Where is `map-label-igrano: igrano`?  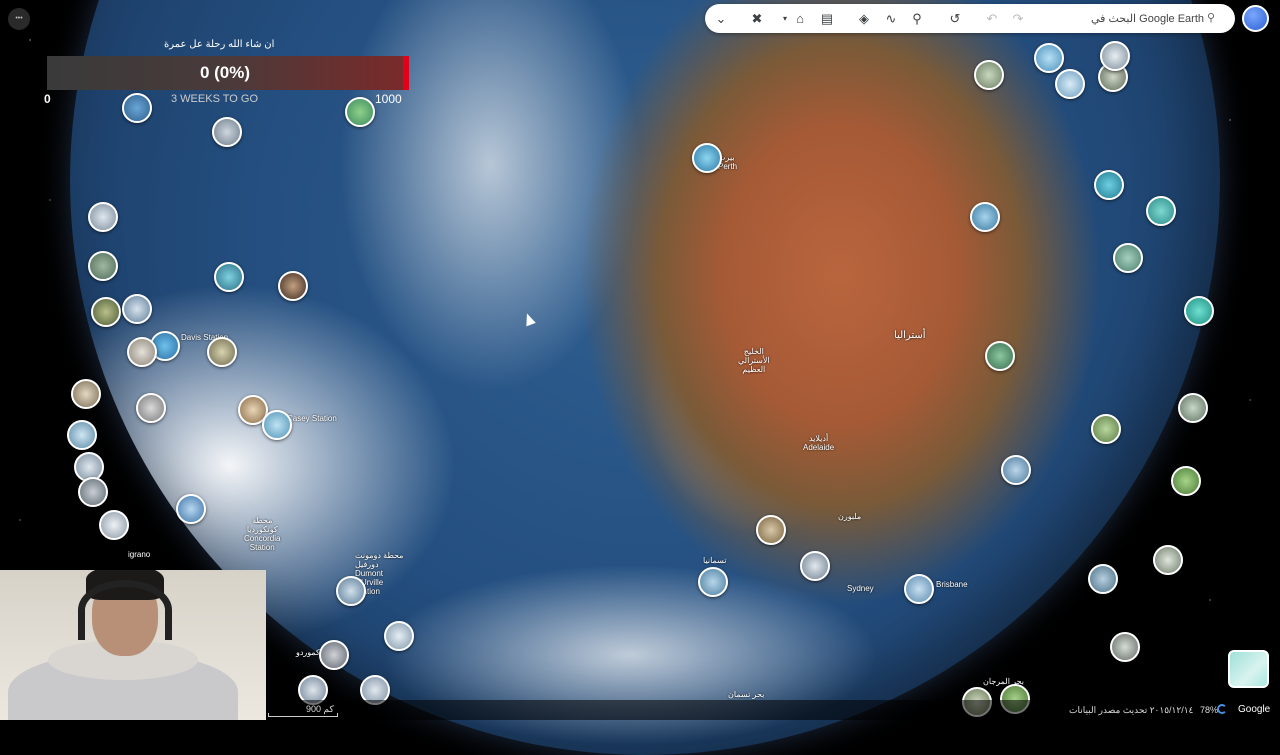 map-label-igrano: igrano is located at coordinates (139, 554).